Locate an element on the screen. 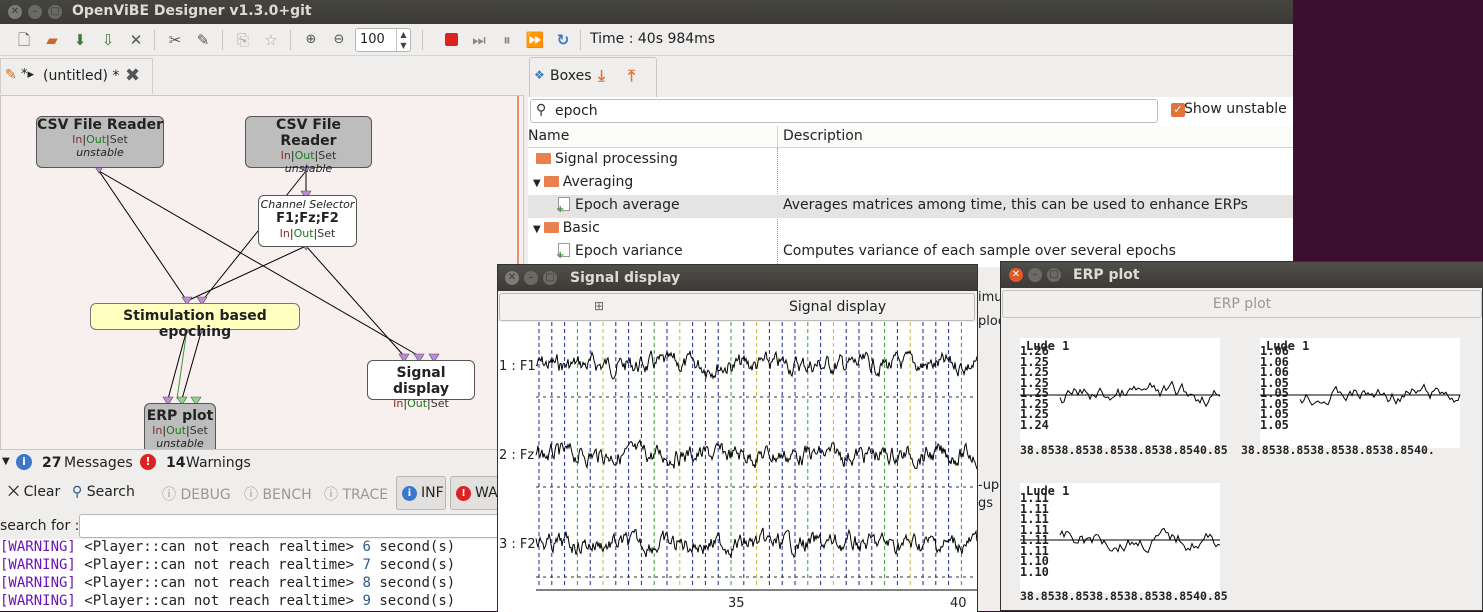  tree-row-basic: ▼ Basic is located at coordinates (910, 229).